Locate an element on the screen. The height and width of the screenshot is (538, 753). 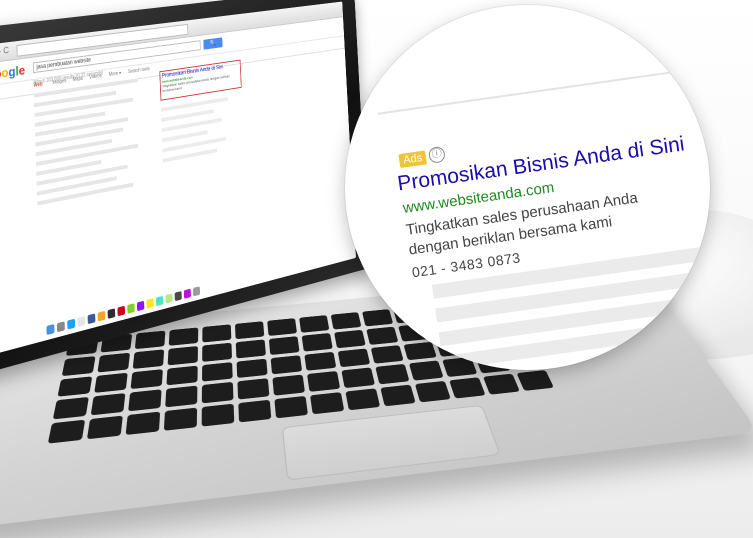
trackpad is located at coordinates (391, 442).